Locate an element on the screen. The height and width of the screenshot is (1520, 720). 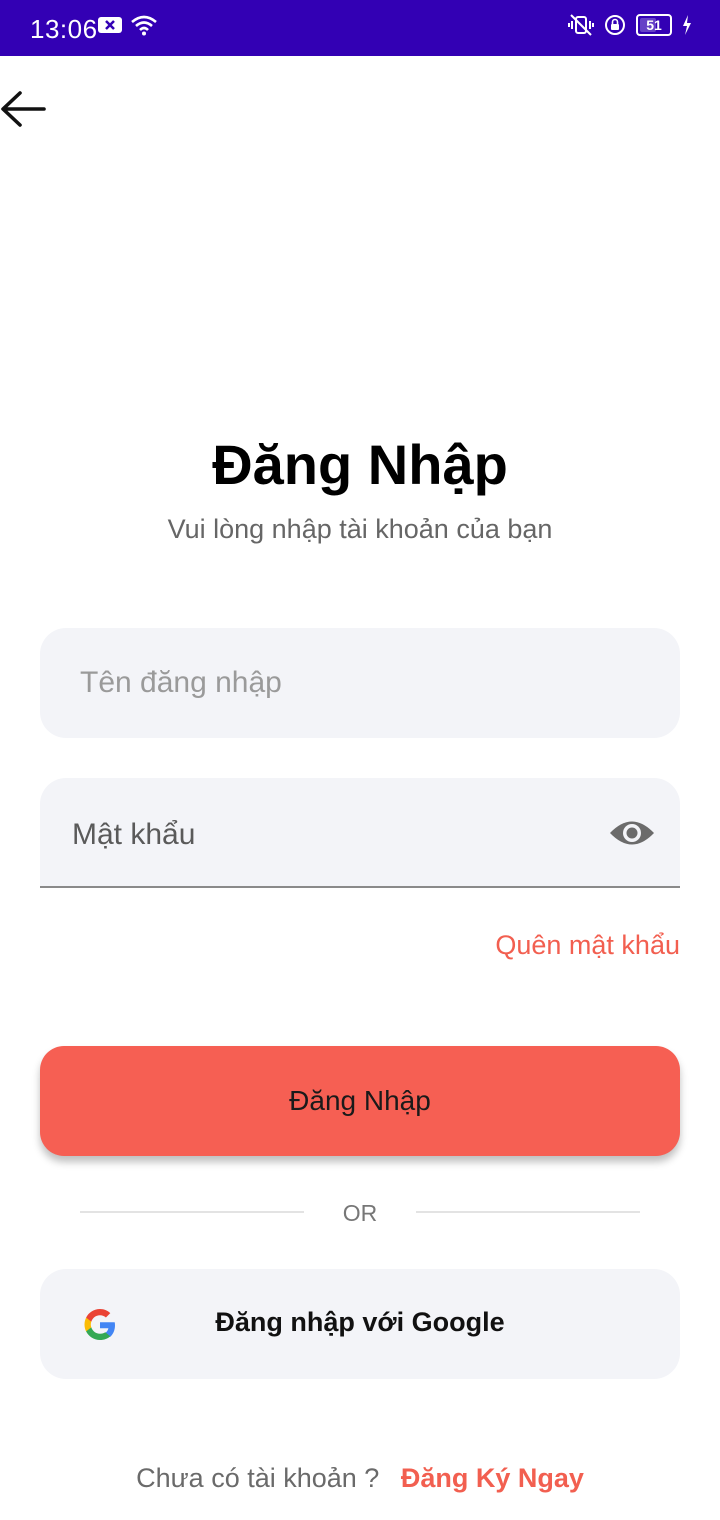
google-login-label: Đăng nhập với Google is located at coordinates (360, 1322).